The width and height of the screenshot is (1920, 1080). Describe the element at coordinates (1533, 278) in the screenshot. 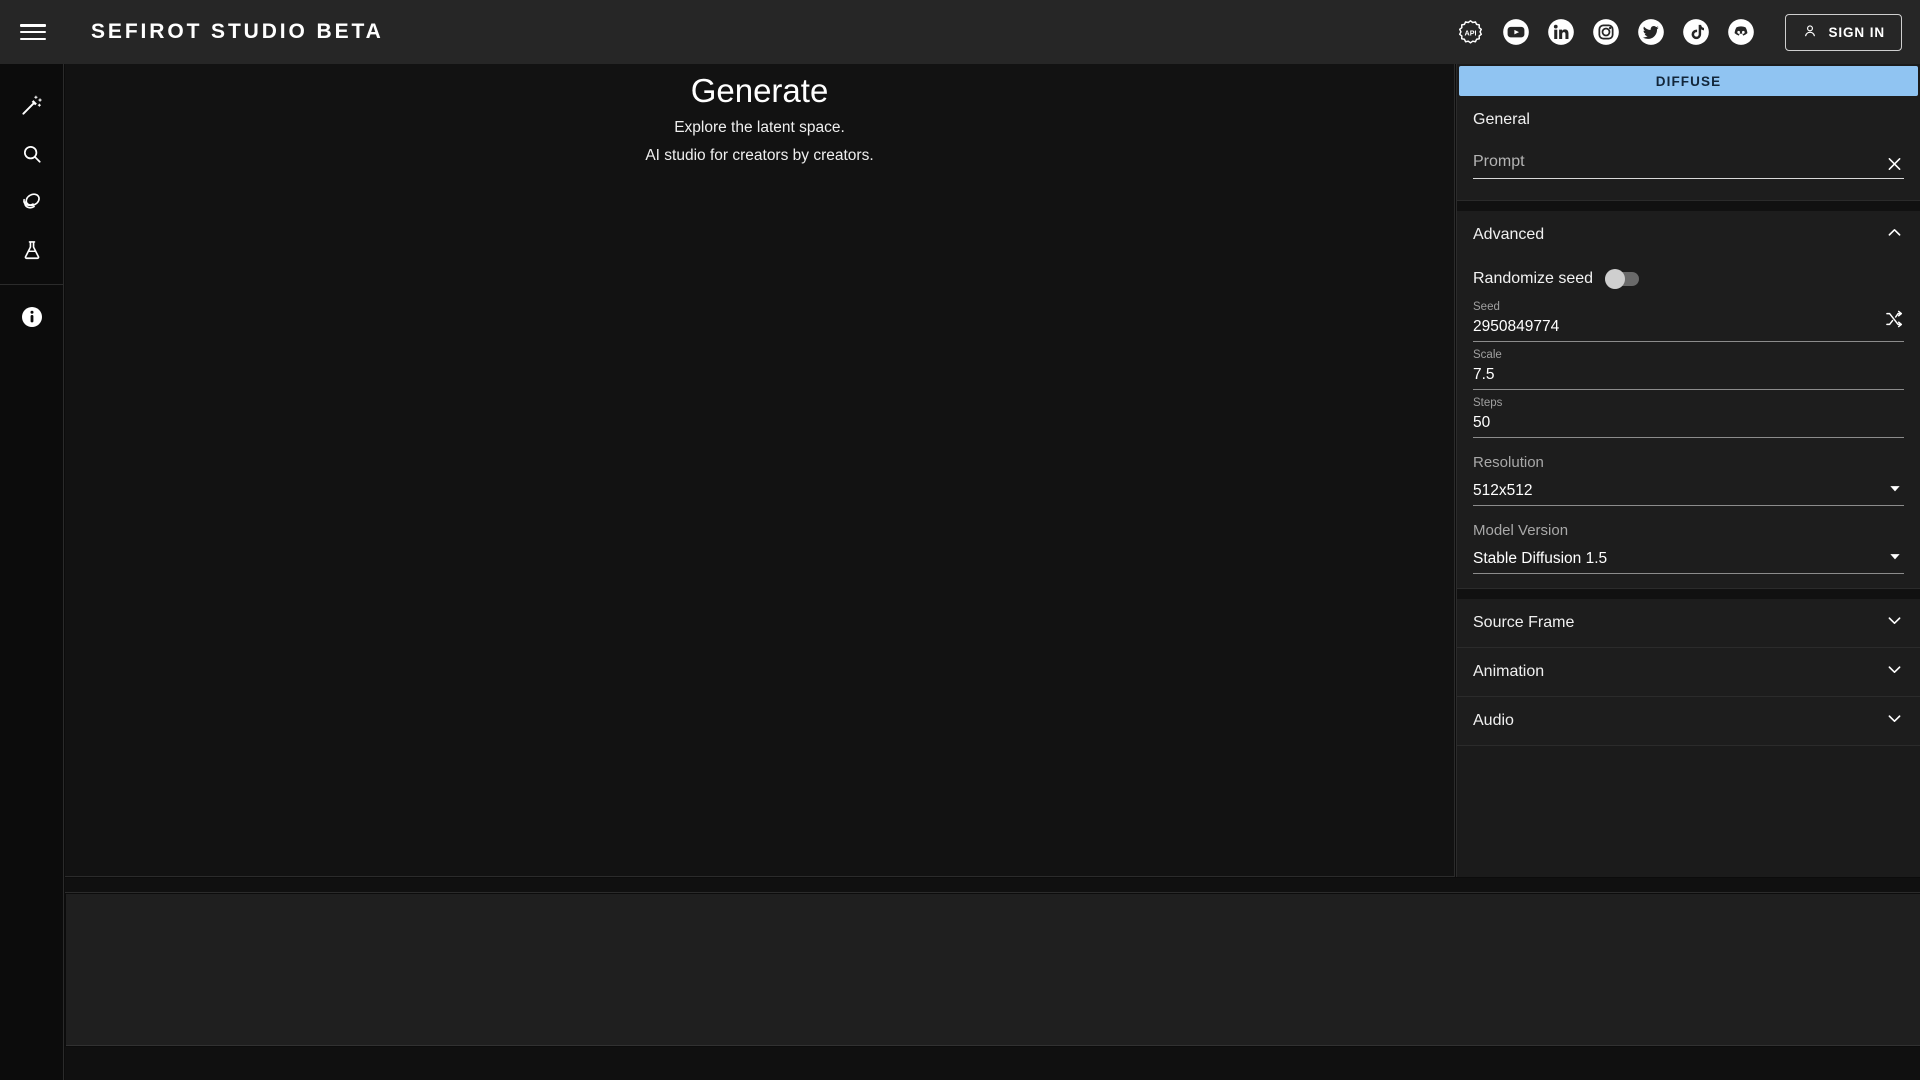

I see `randomize-seed-label: Randomize seed` at that location.